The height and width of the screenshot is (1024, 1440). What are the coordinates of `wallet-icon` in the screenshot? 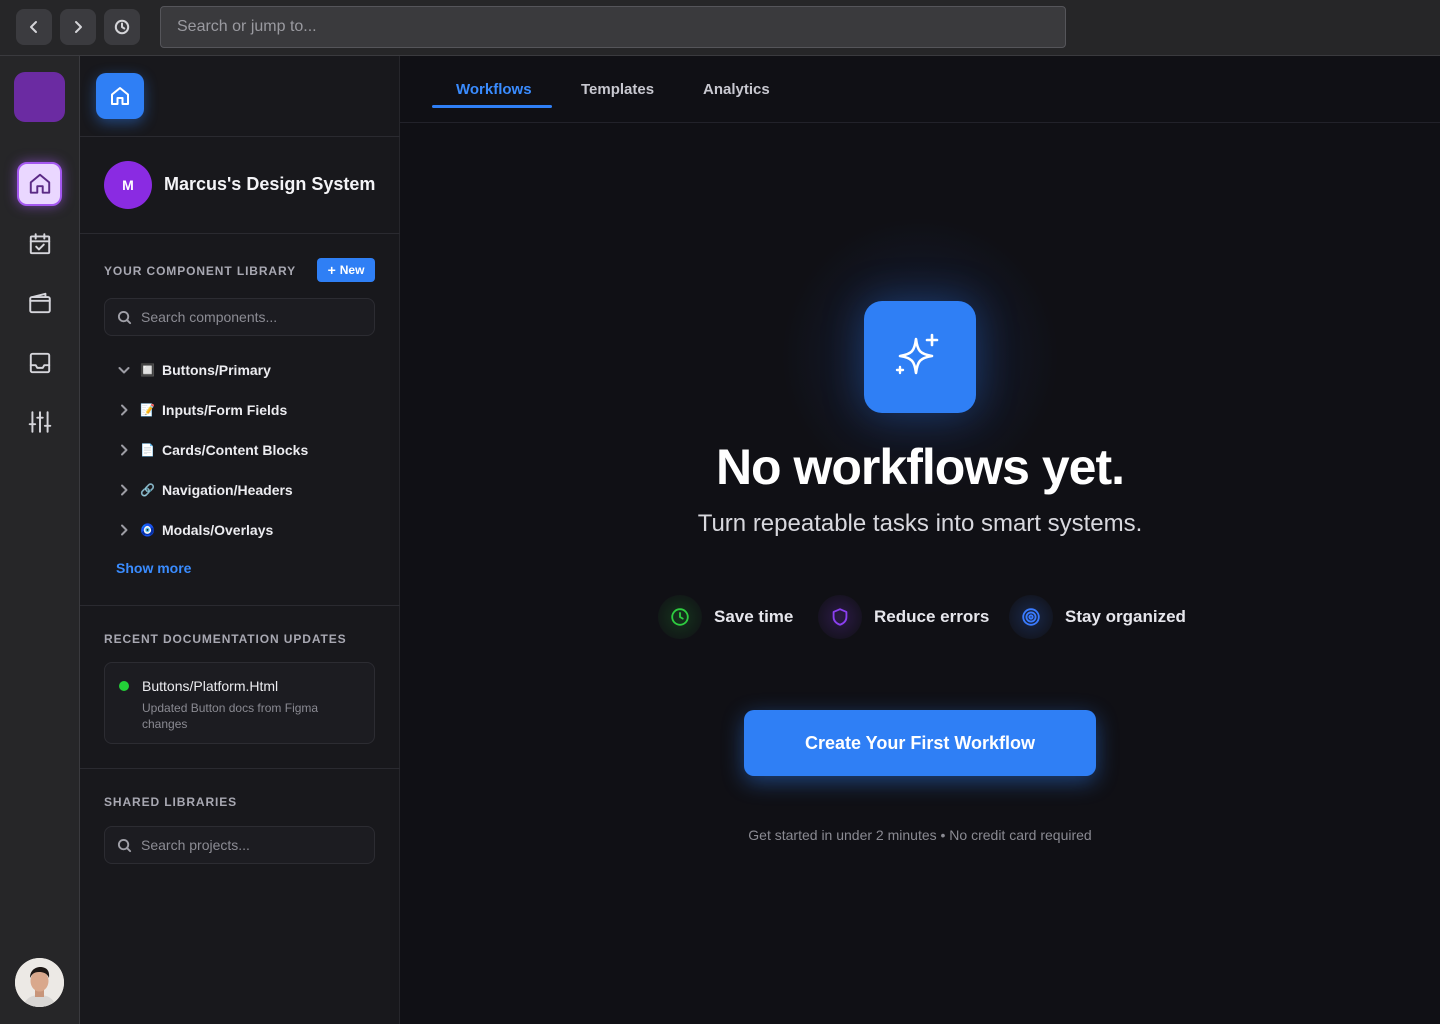 It's located at (39, 303).